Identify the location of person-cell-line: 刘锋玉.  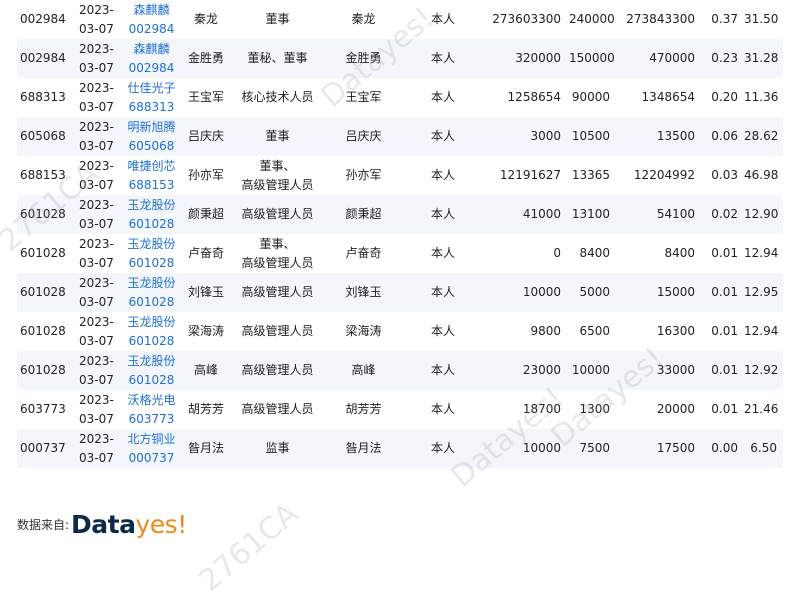
(205, 292).